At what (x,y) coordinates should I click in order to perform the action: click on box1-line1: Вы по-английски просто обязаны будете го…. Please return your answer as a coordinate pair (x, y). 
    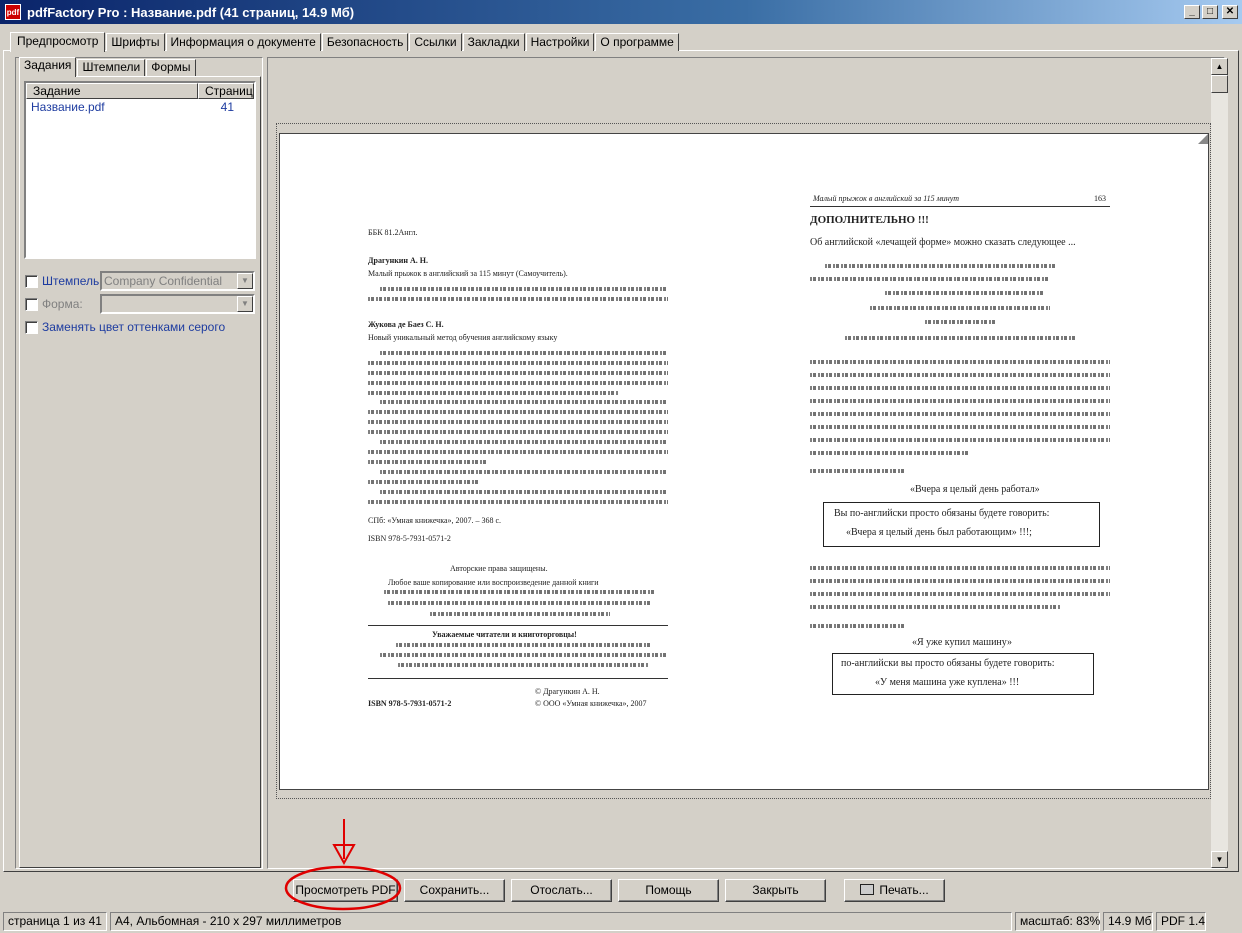
    Looking at the image, I should click on (942, 513).